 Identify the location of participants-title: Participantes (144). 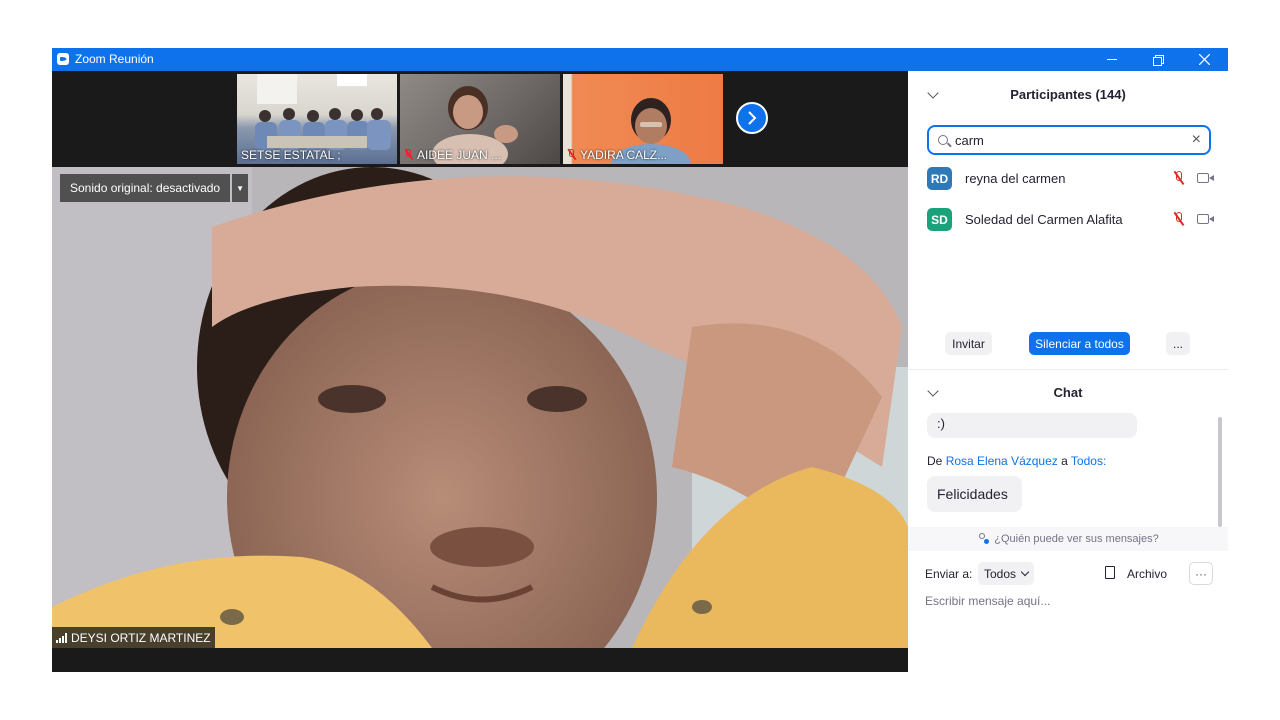
(1068, 94).